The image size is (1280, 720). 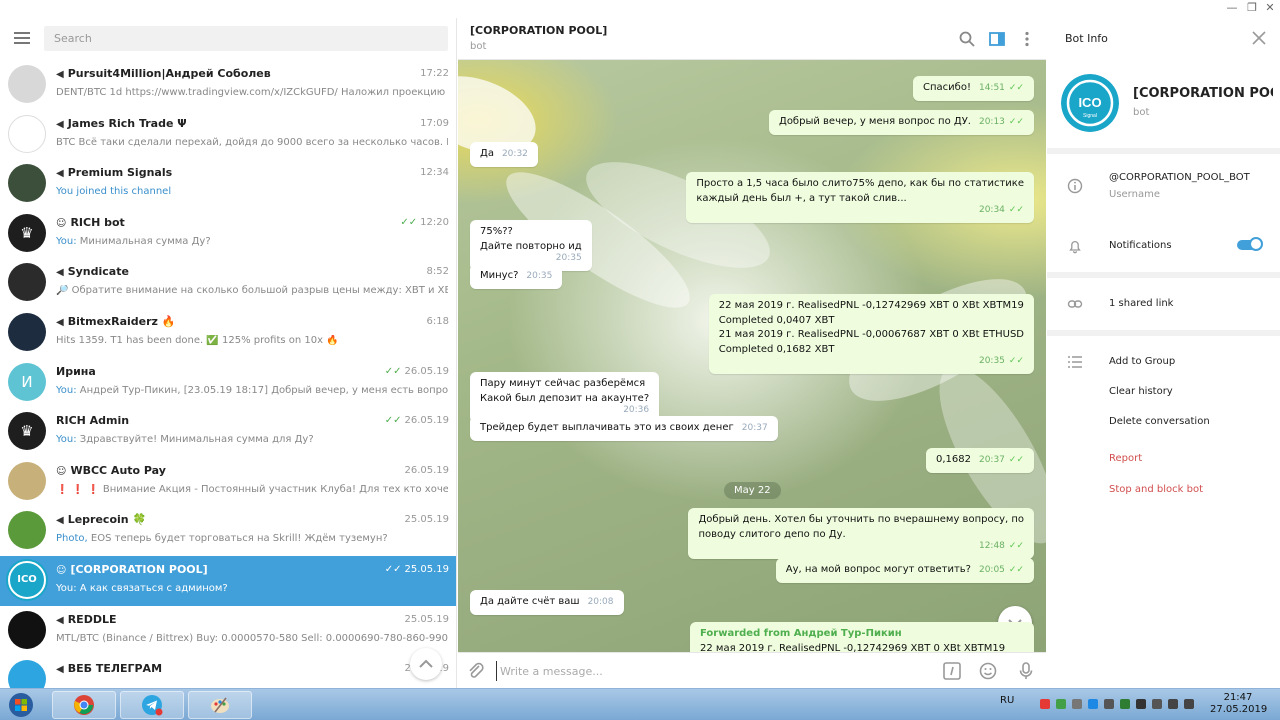 What do you see at coordinates (246, 38) in the screenshot?
I see `search-input` at bounding box center [246, 38].